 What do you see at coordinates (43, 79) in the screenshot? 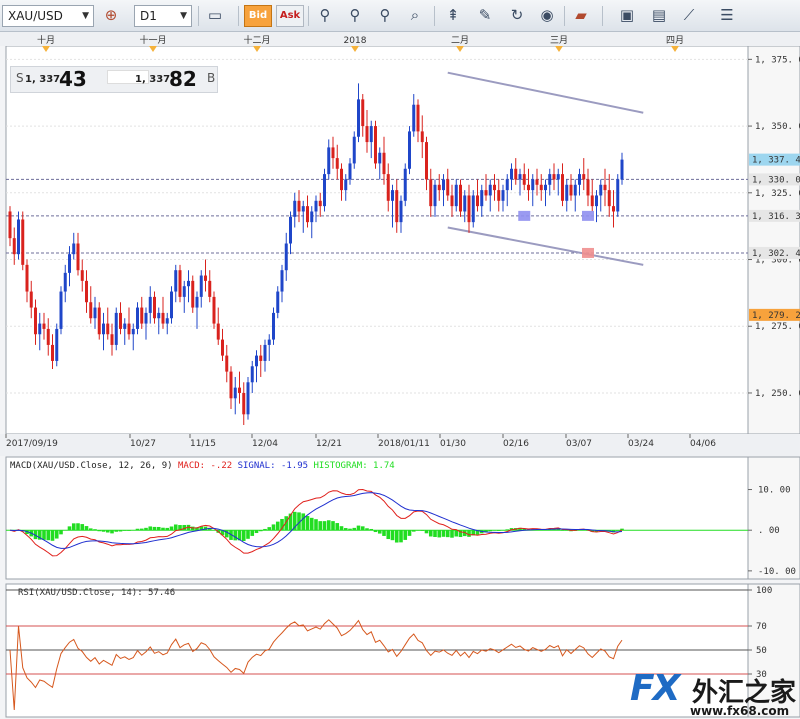
I see `sell-price-prefix: 1, 337` at bounding box center [43, 79].